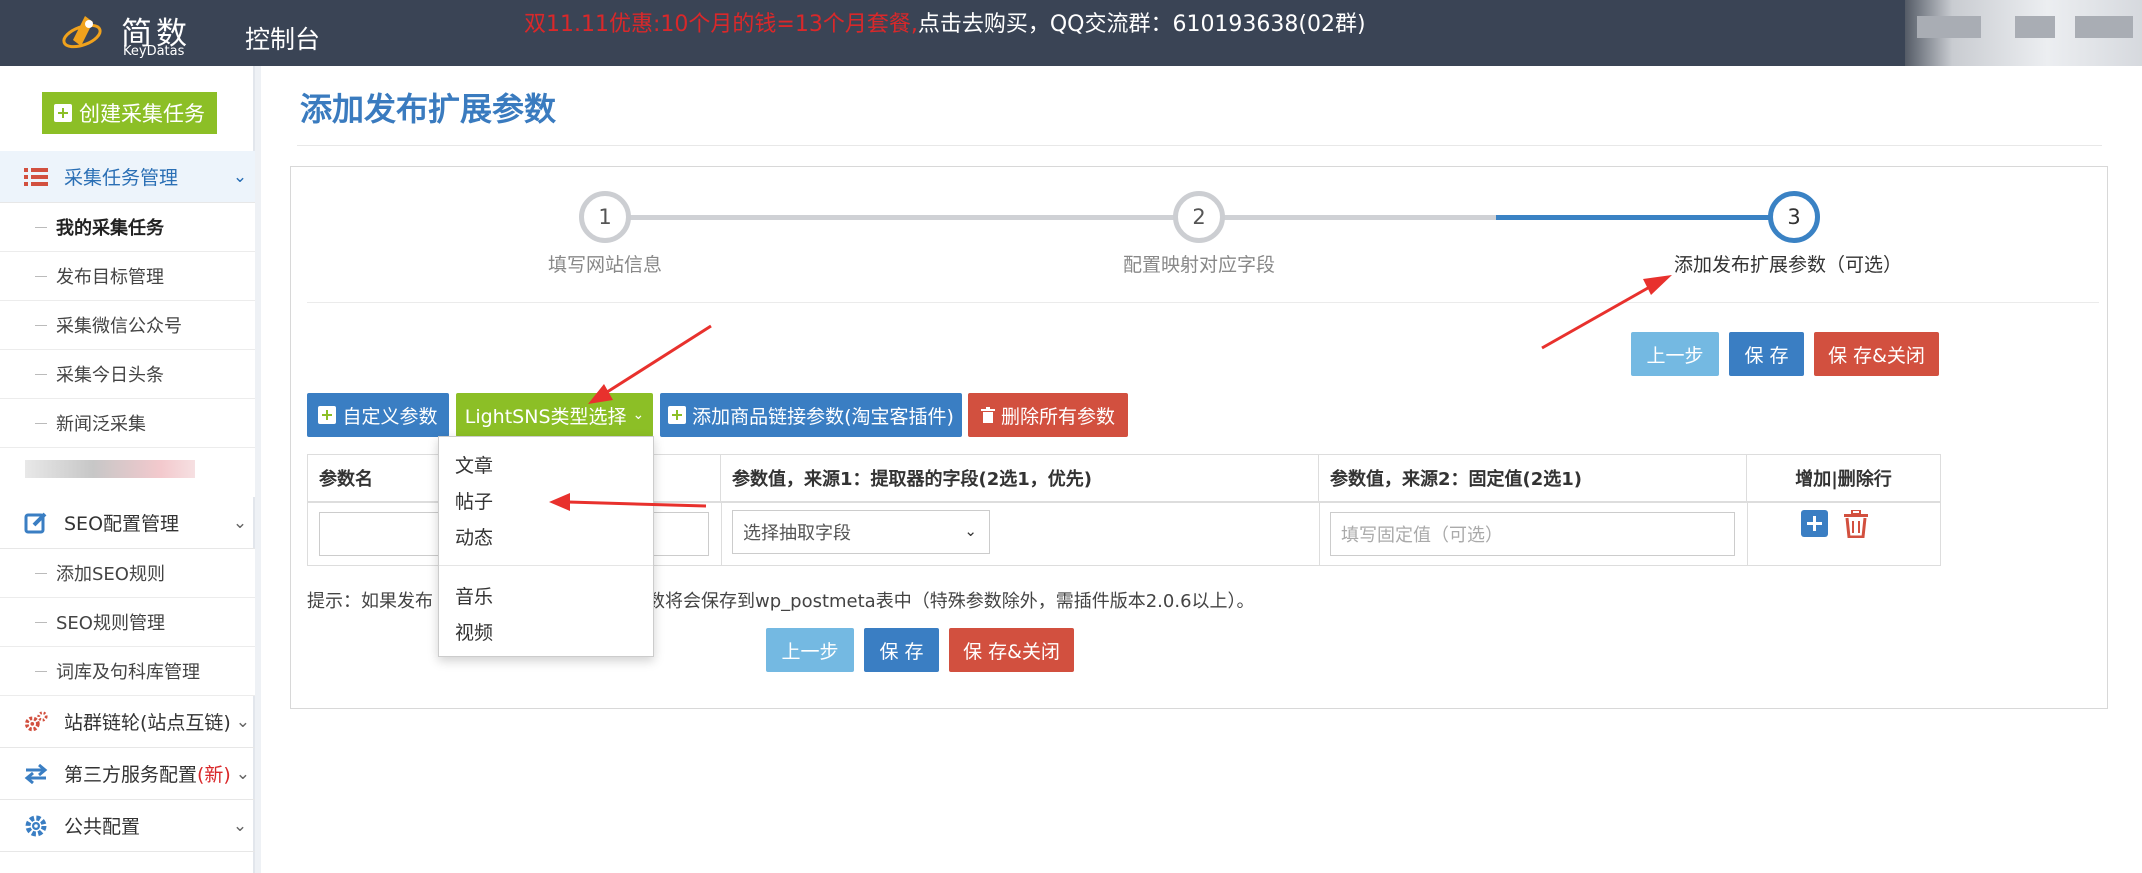 Image resolution: width=2142 pixels, height=873 pixels. I want to click on console-link: 控制台, so click(282, 38).